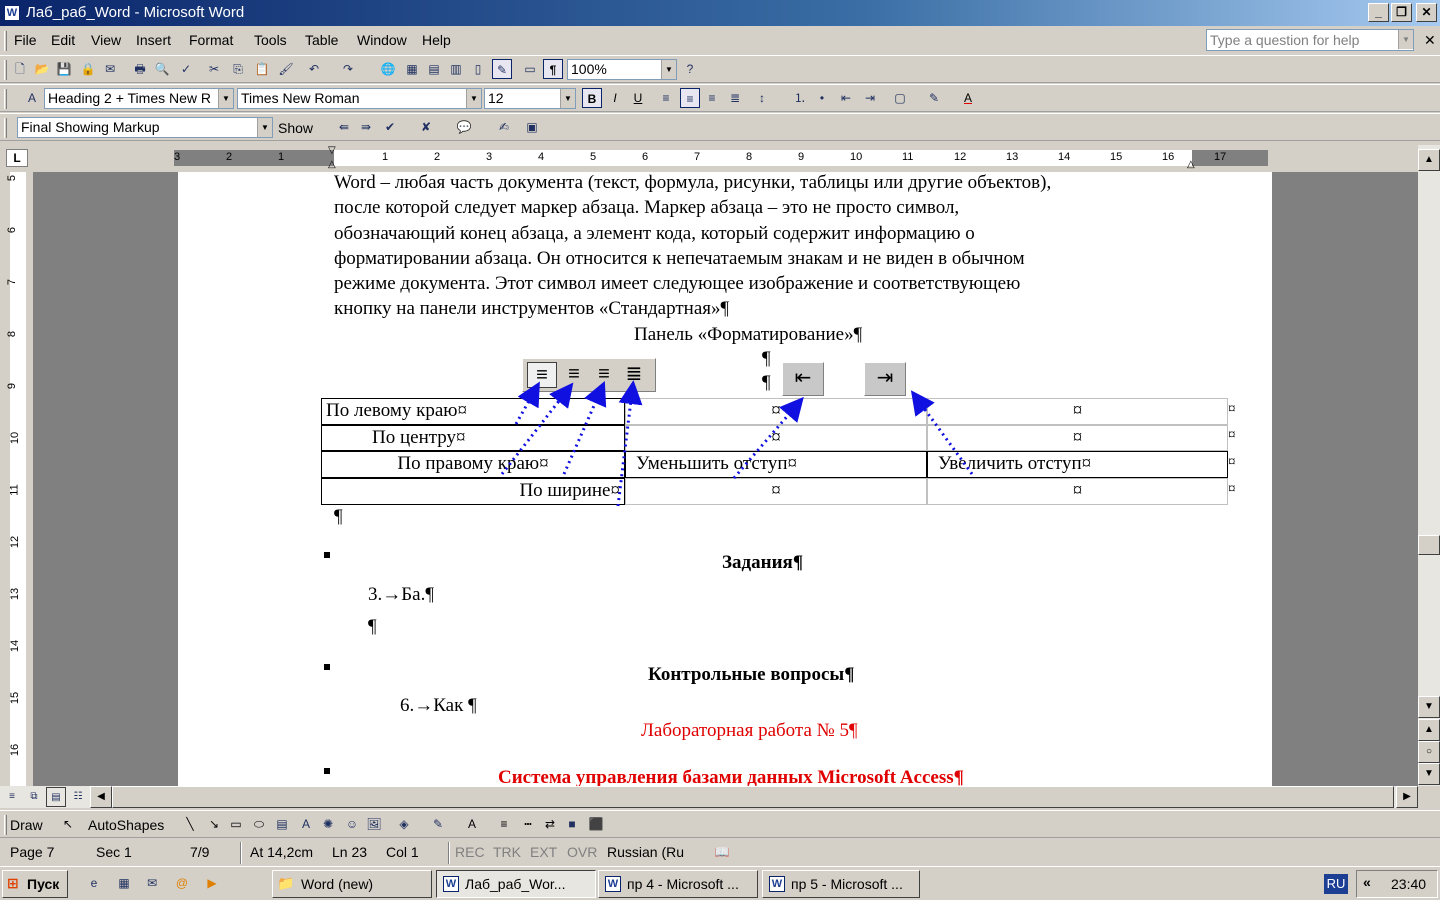  Describe the element at coordinates (1191, 164) in the screenshot. I see `right-indent-marker: △` at that location.